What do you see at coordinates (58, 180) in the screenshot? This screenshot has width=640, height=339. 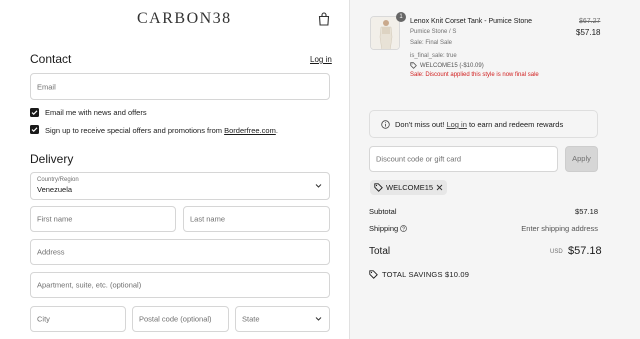 I see `country-label: Country/Region` at bounding box center [58, 180].